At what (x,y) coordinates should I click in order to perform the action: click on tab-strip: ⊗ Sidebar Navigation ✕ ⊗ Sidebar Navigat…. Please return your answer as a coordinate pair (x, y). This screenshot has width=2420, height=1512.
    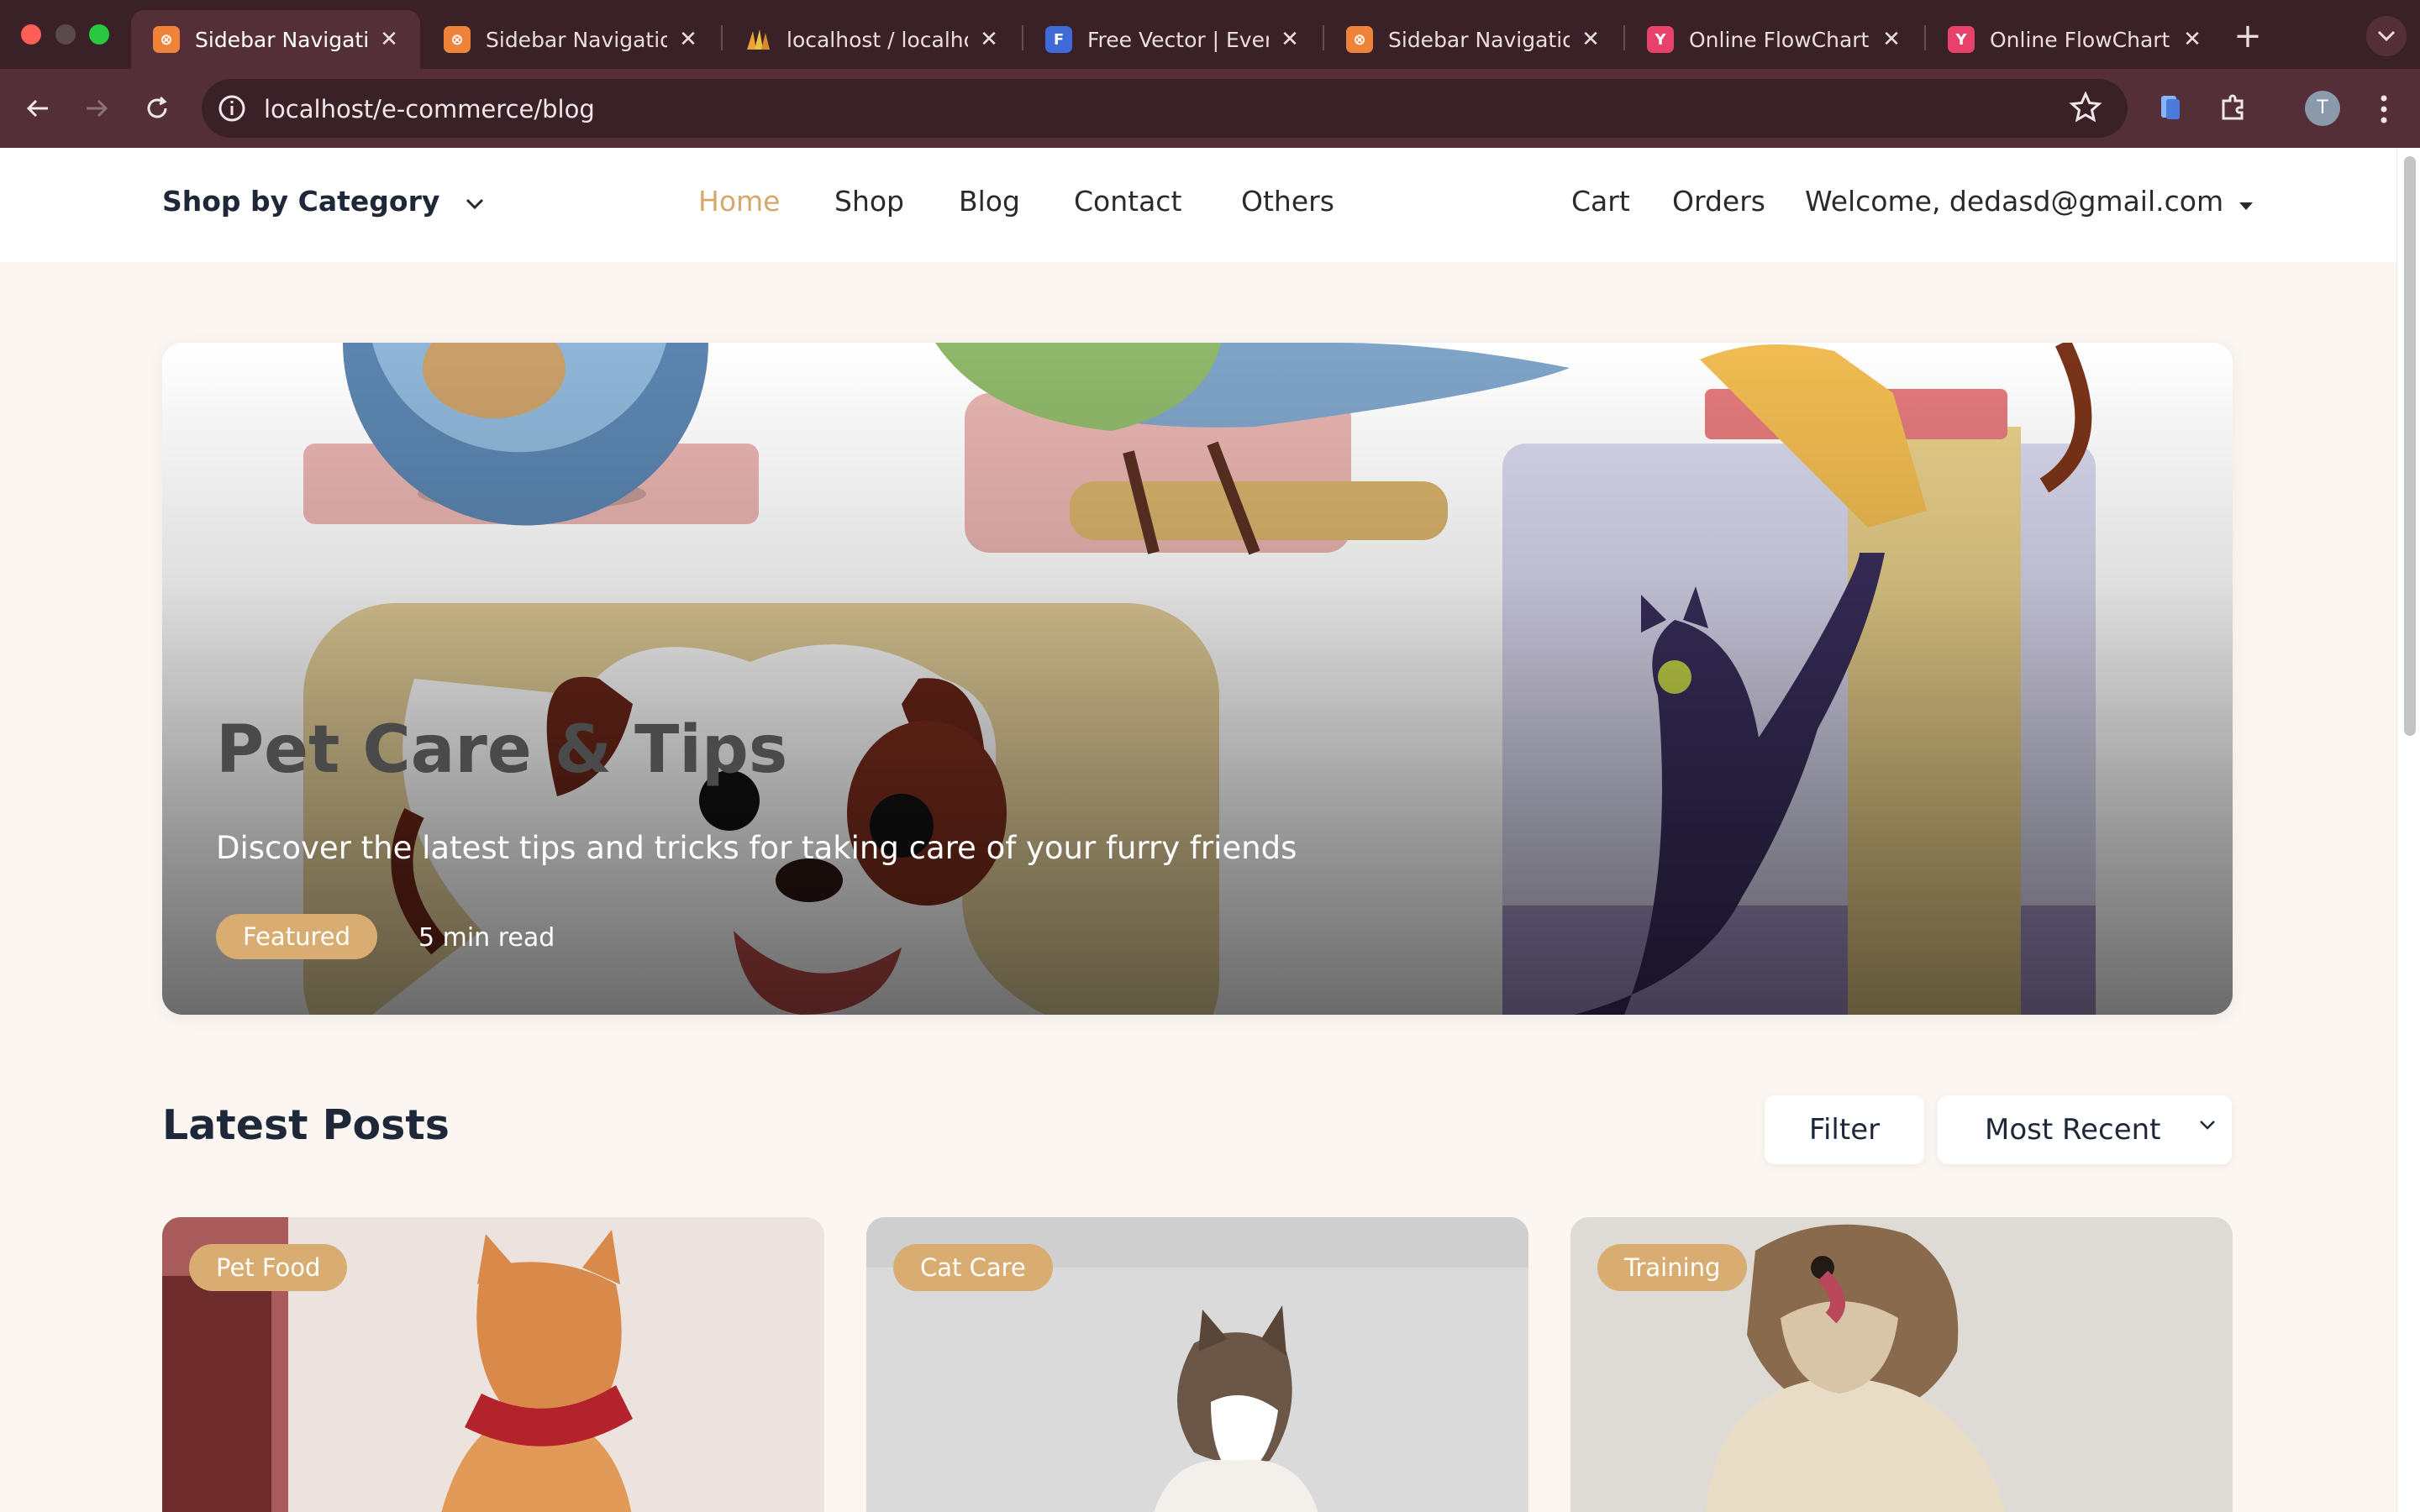
    Looking at the image, I should click on (1210, 34).